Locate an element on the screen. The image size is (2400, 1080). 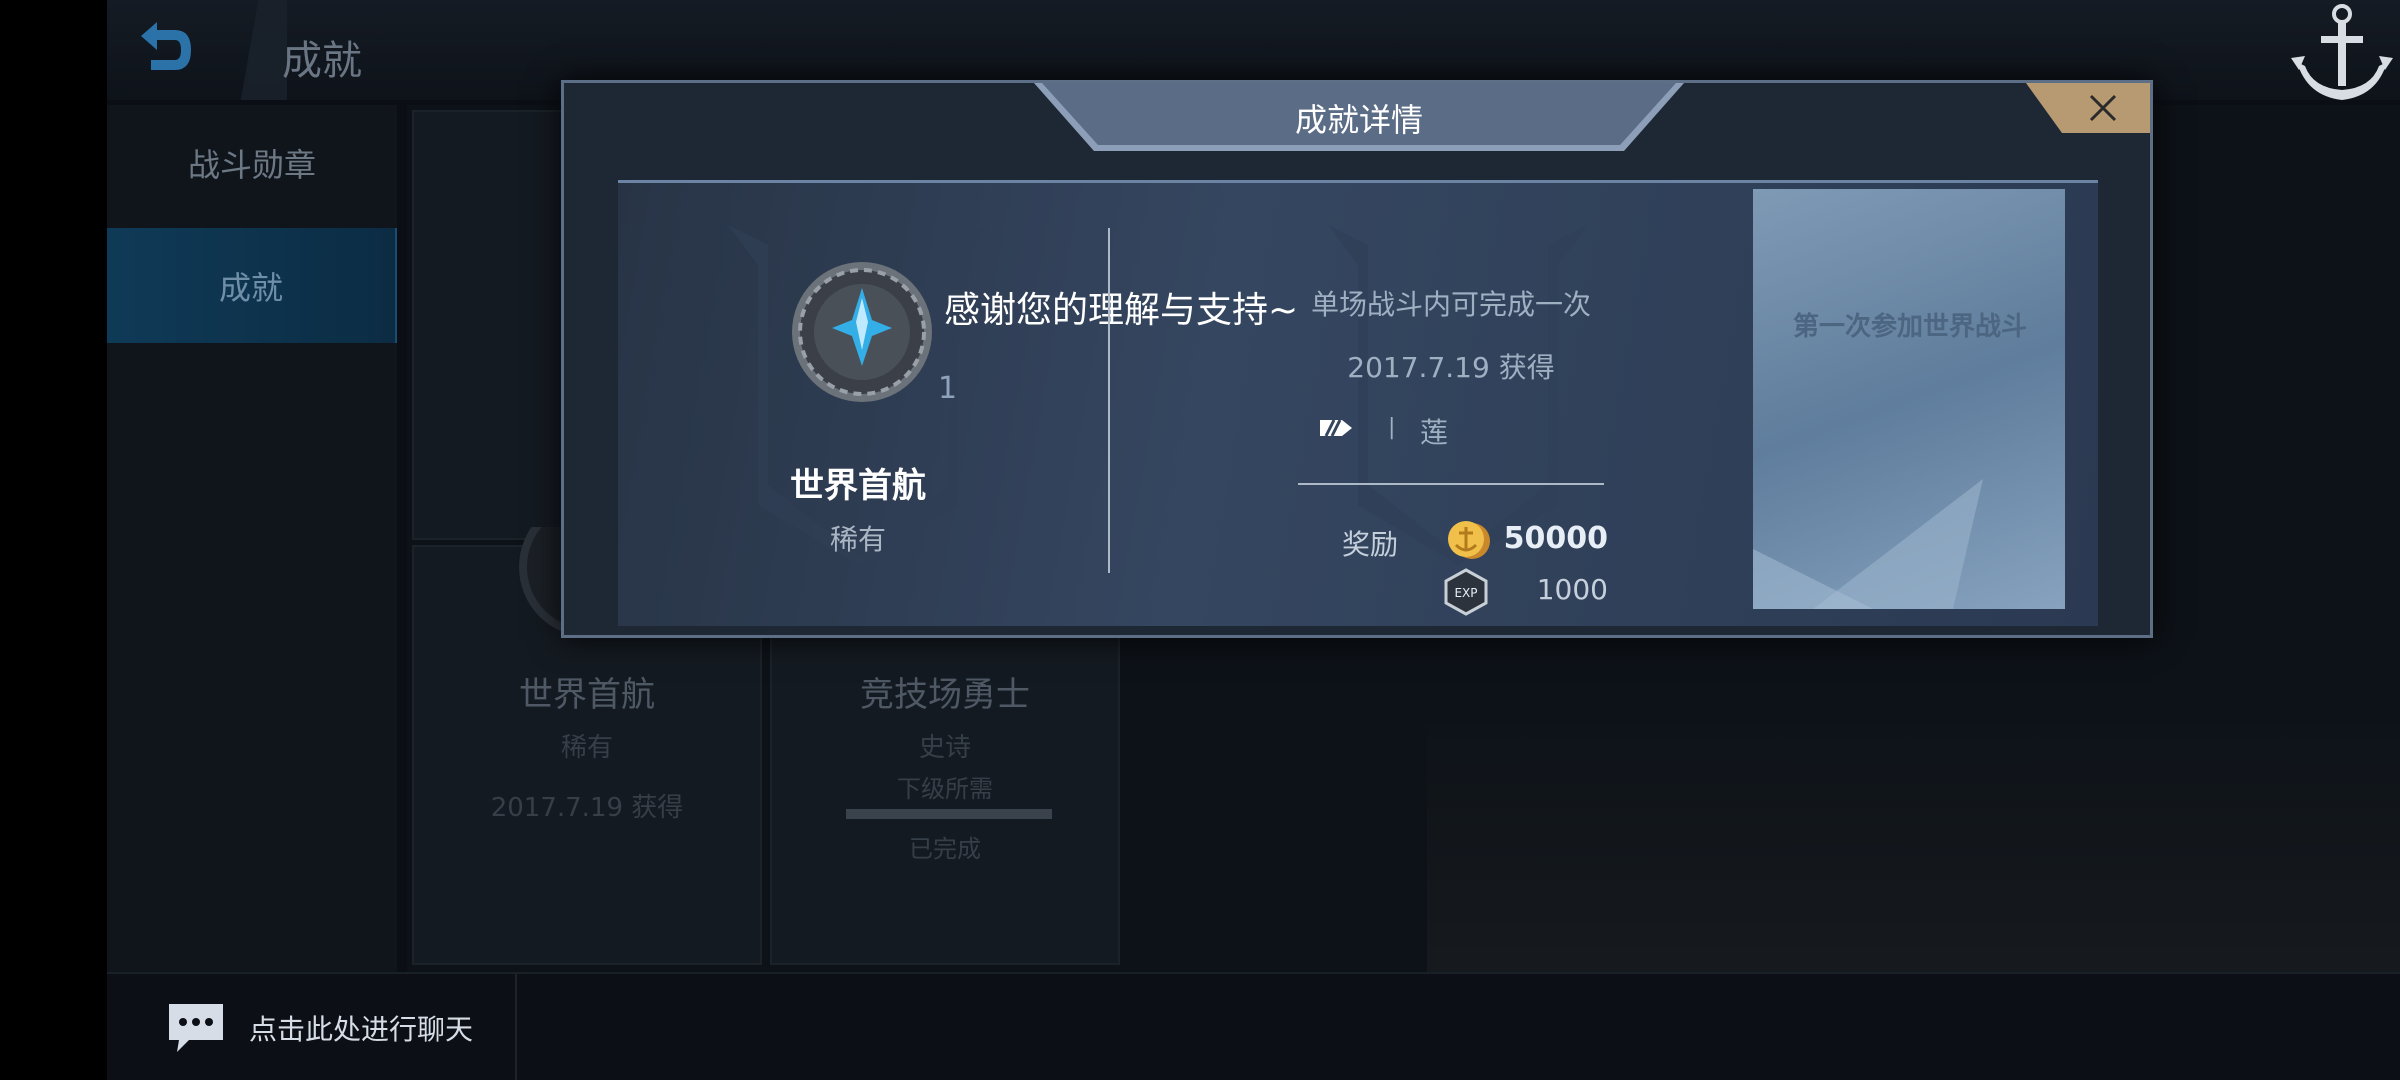
card-title: 竞技场勇士 is located at coordinates (945, 695).